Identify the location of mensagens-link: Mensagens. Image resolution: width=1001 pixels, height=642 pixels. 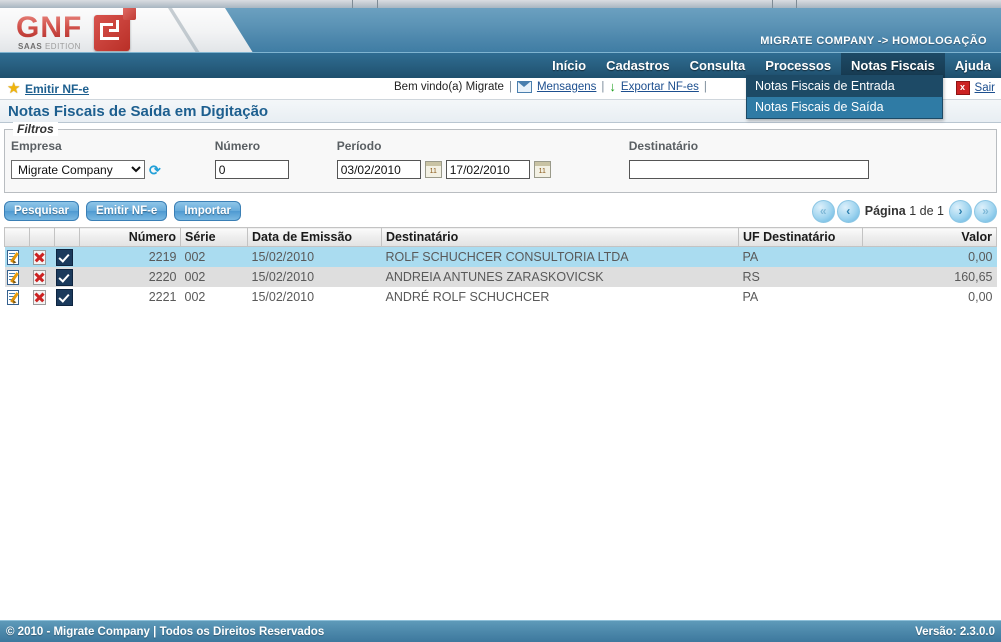
(566, 87).